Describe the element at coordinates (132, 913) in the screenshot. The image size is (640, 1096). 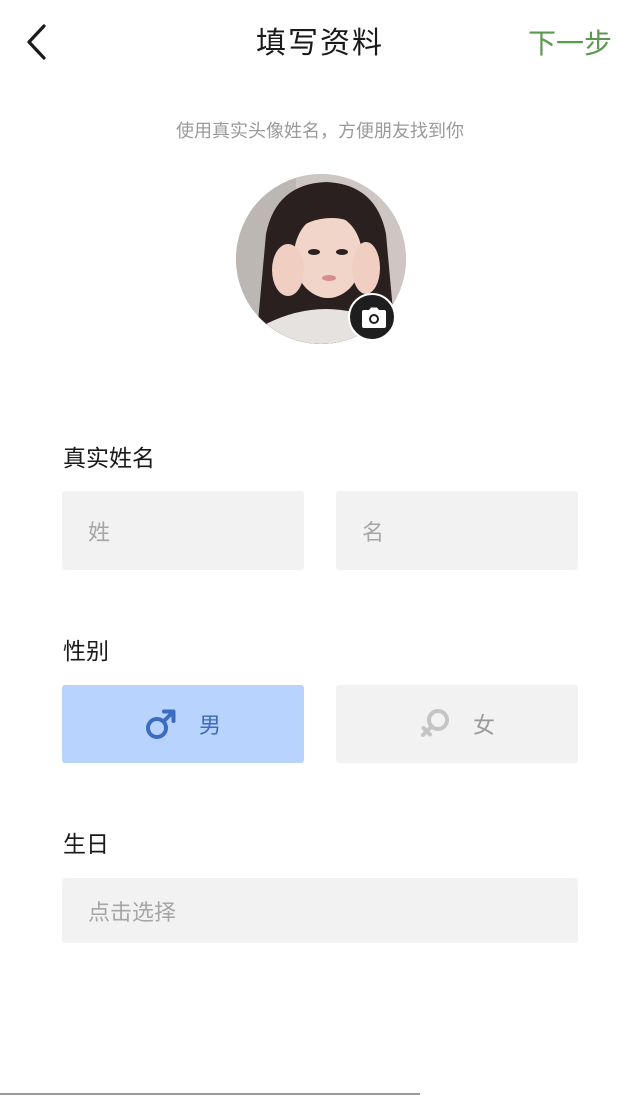
I see `birthday-placeholder: 点击选择` at that location.